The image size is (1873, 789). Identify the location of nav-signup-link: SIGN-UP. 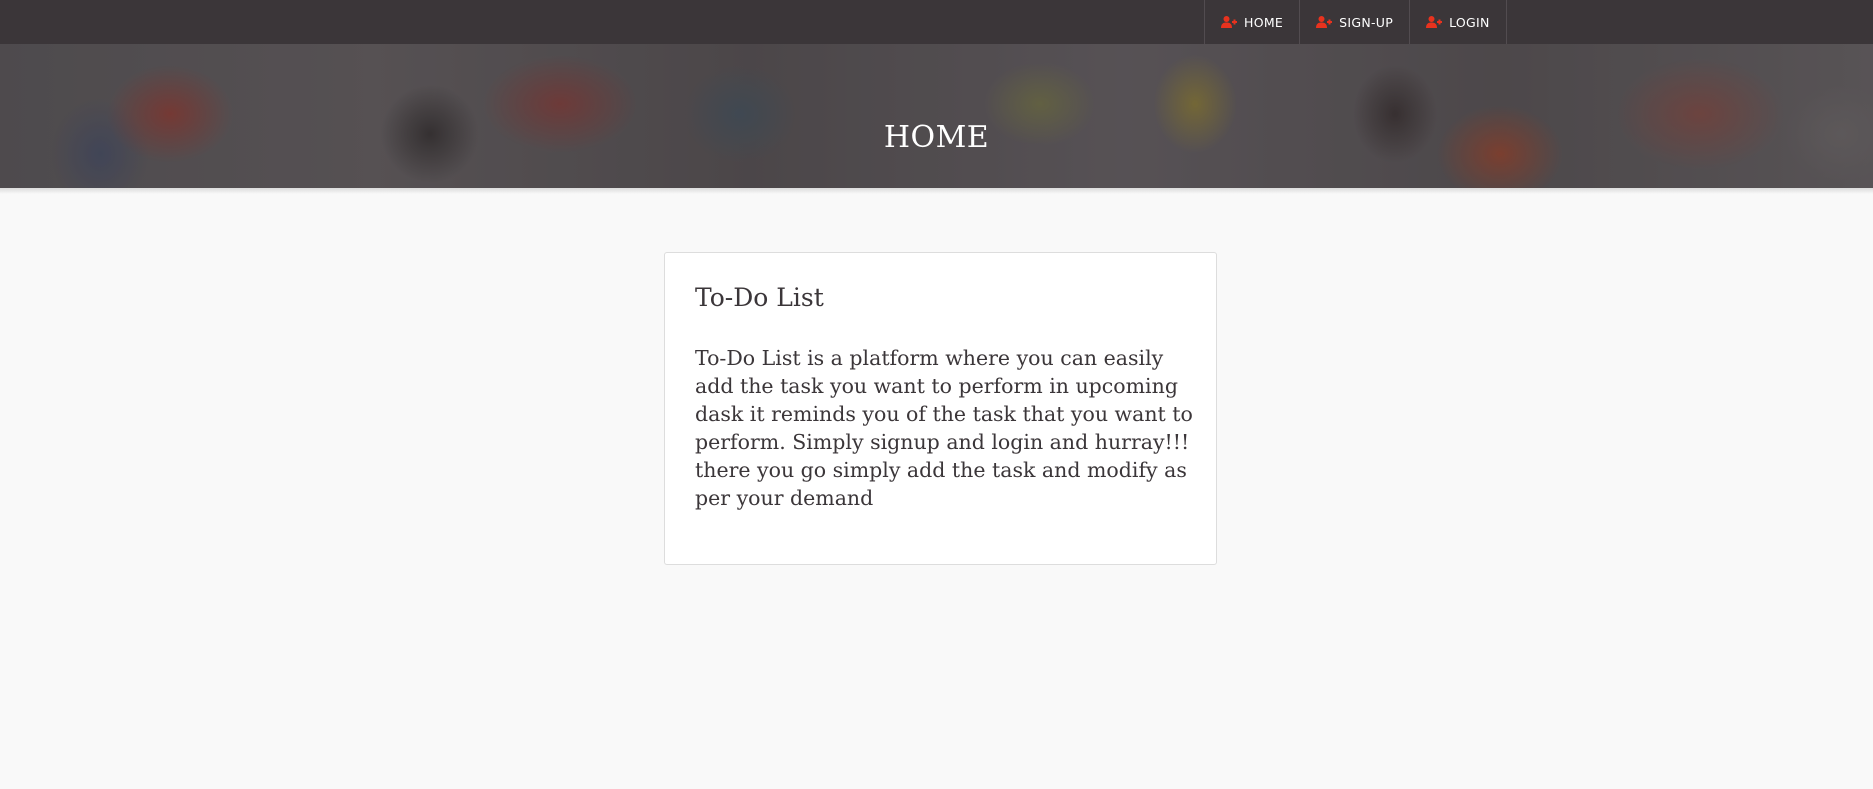
(1355, 22).